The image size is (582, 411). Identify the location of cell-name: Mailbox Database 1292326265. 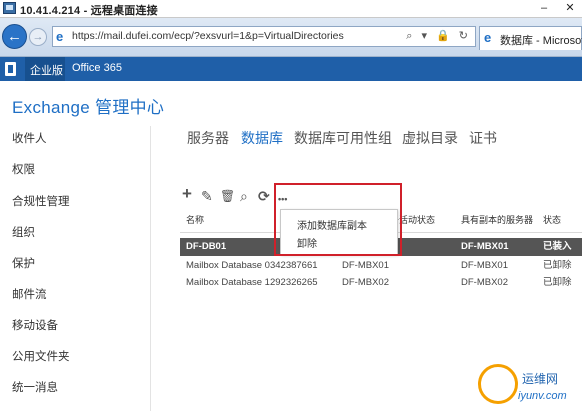
(252, 282).